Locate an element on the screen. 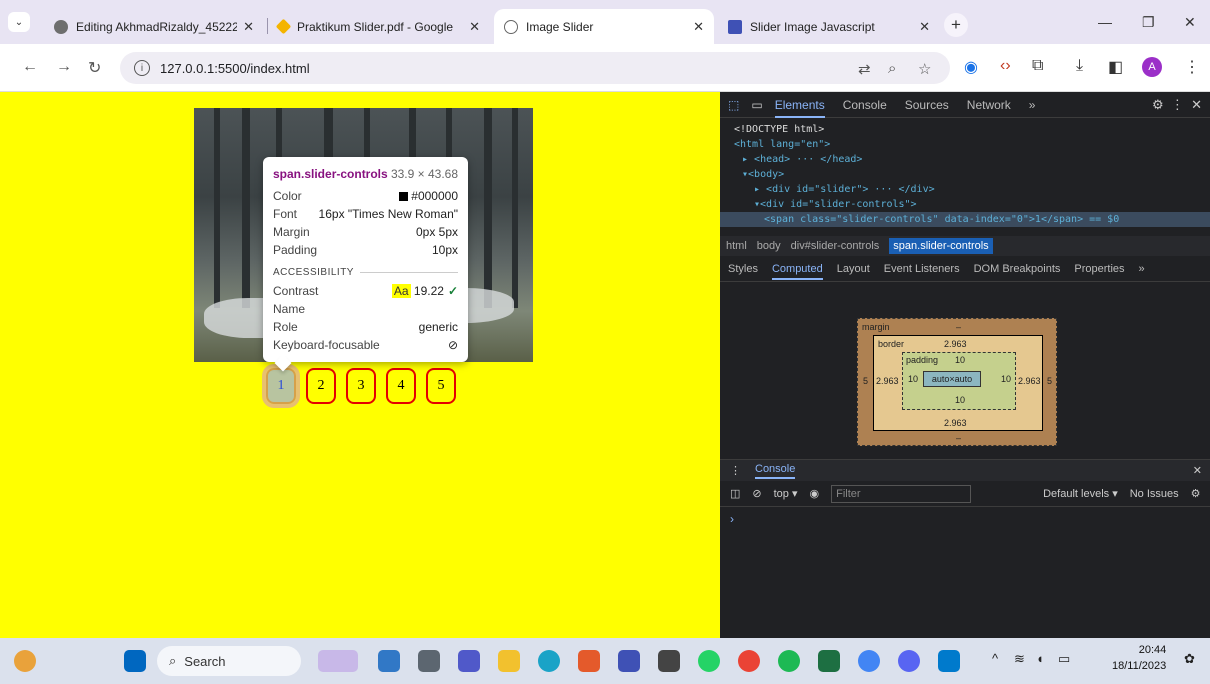 The image size is (1210, 684). subtab-layout: Layout is located at coordinates (853, 269).